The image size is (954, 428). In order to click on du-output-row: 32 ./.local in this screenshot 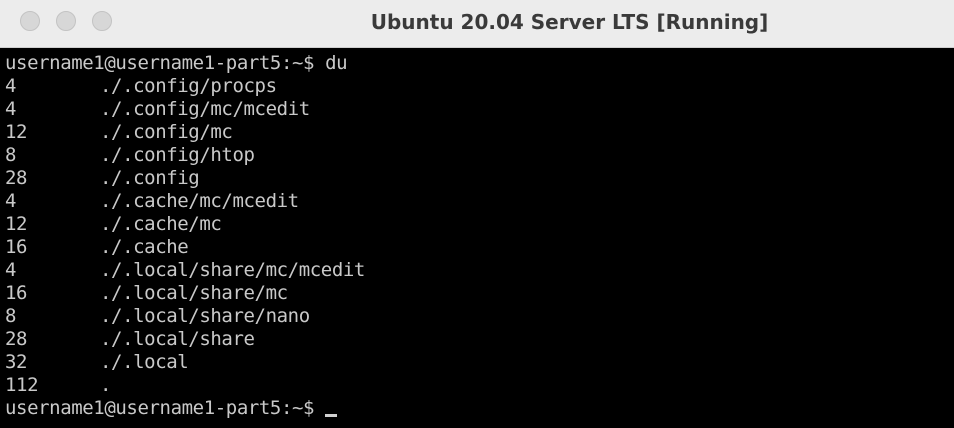, I will do `click(97, 362)`.